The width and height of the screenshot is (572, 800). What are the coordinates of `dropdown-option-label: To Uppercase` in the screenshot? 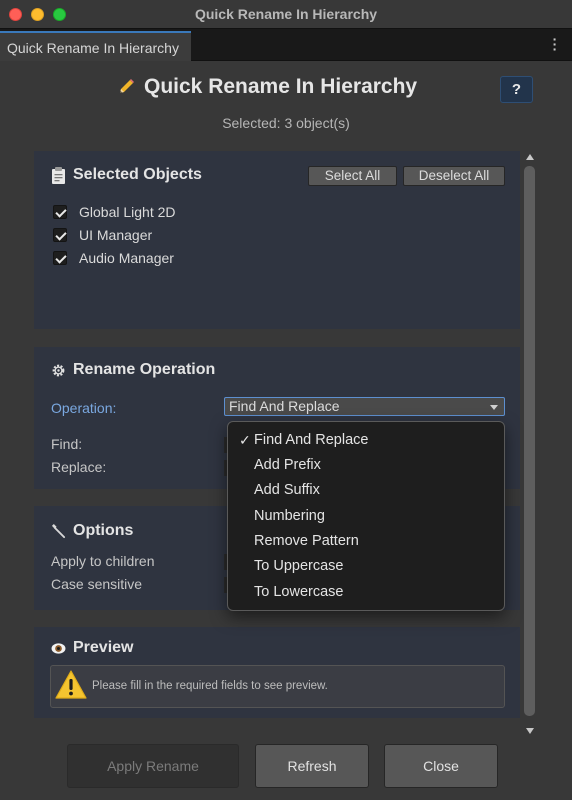 It's located at (299, 566).